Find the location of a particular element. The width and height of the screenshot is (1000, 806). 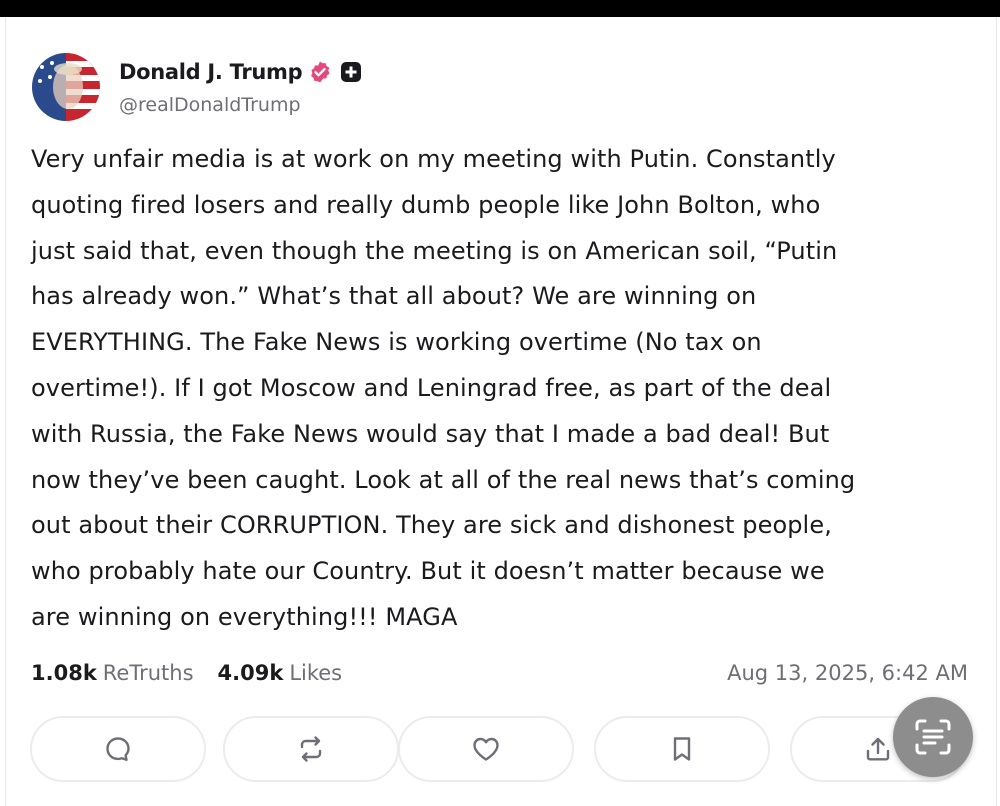

author-row: Donald J. Trump is located at coordinates (240, 72).